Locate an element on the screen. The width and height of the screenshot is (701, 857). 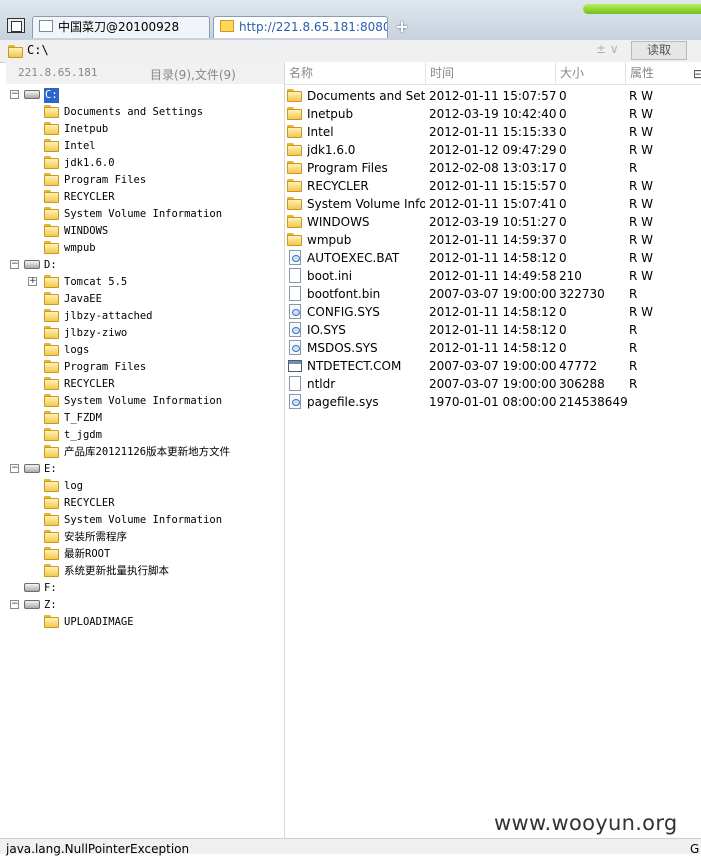
column-time: 时间 is located at coordinates (490, 73).